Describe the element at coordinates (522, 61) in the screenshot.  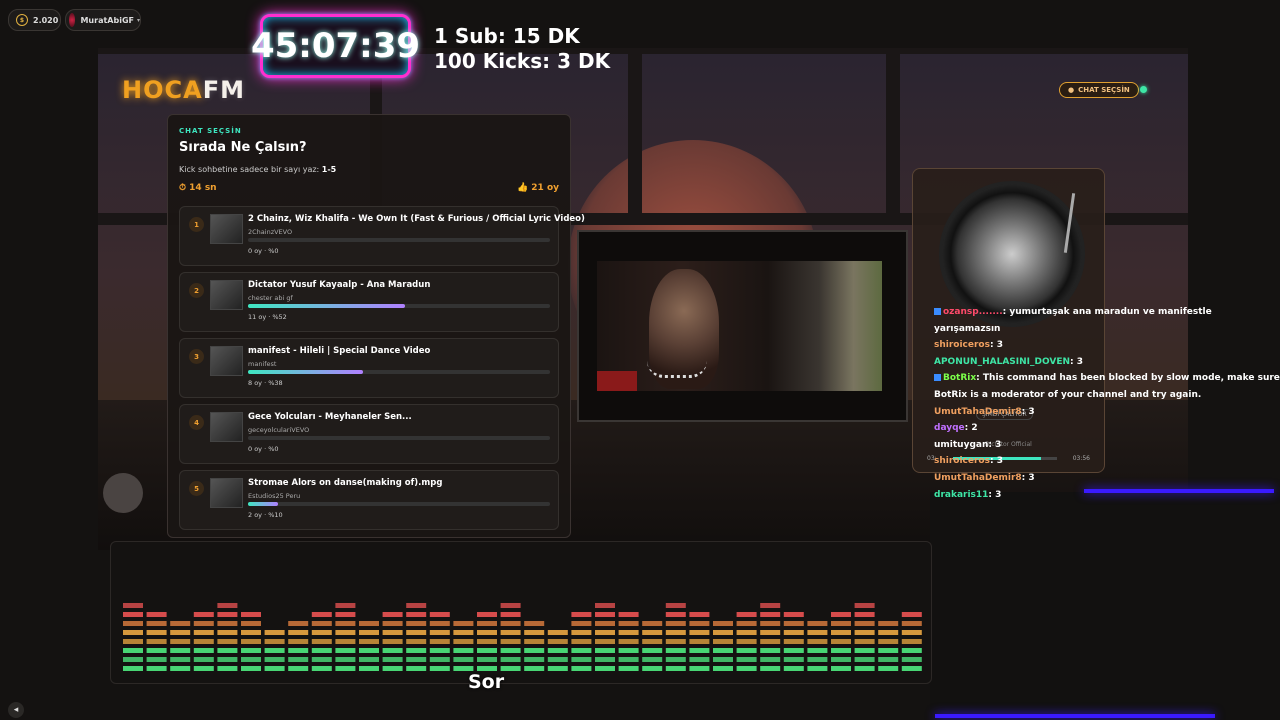
I see `kicks-promo: 100 Kicks: 3 DK` at that location.